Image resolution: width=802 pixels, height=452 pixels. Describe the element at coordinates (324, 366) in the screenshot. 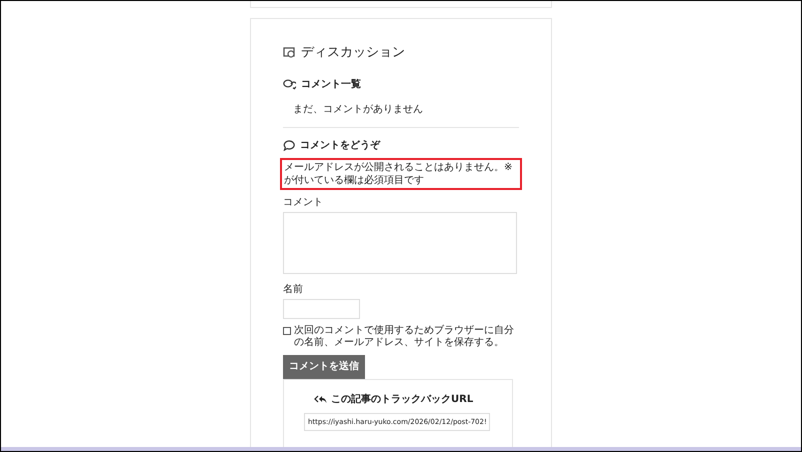

I see `submit-button: コメントを送信` at that location.